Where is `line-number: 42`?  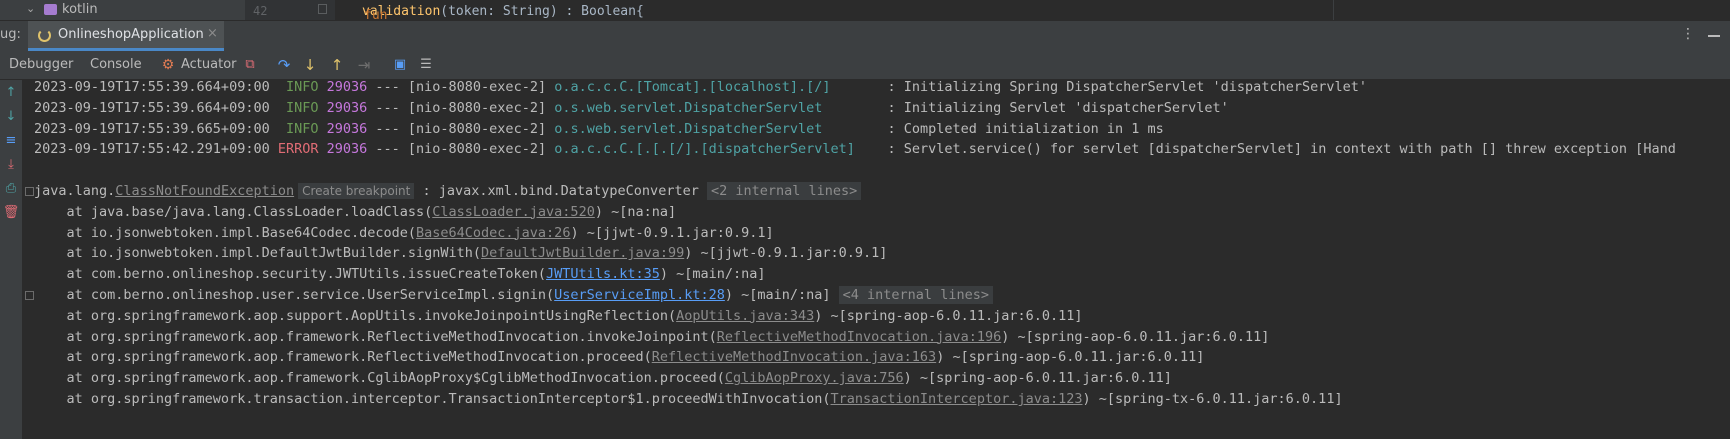
line-number: 42 is located at coordinates (260, 11).